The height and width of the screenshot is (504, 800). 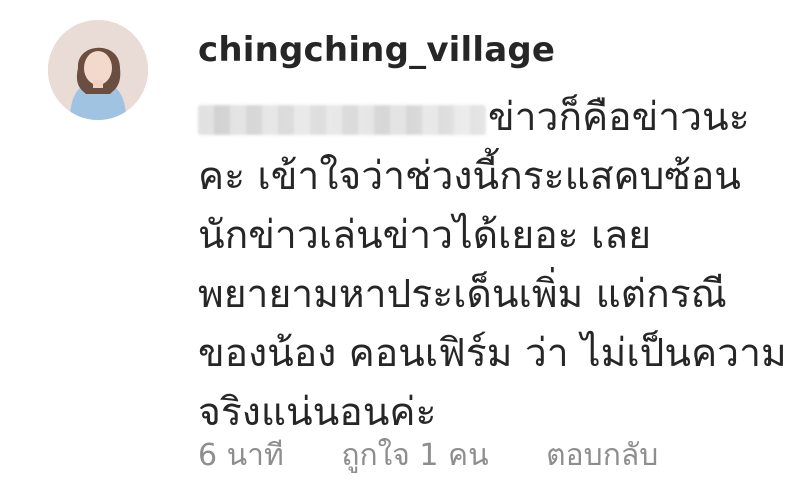 I want to click on comment-meta: 6 นาที ถูกใจ 1 คน ตอบกลับ, so click(x=428, y=455).